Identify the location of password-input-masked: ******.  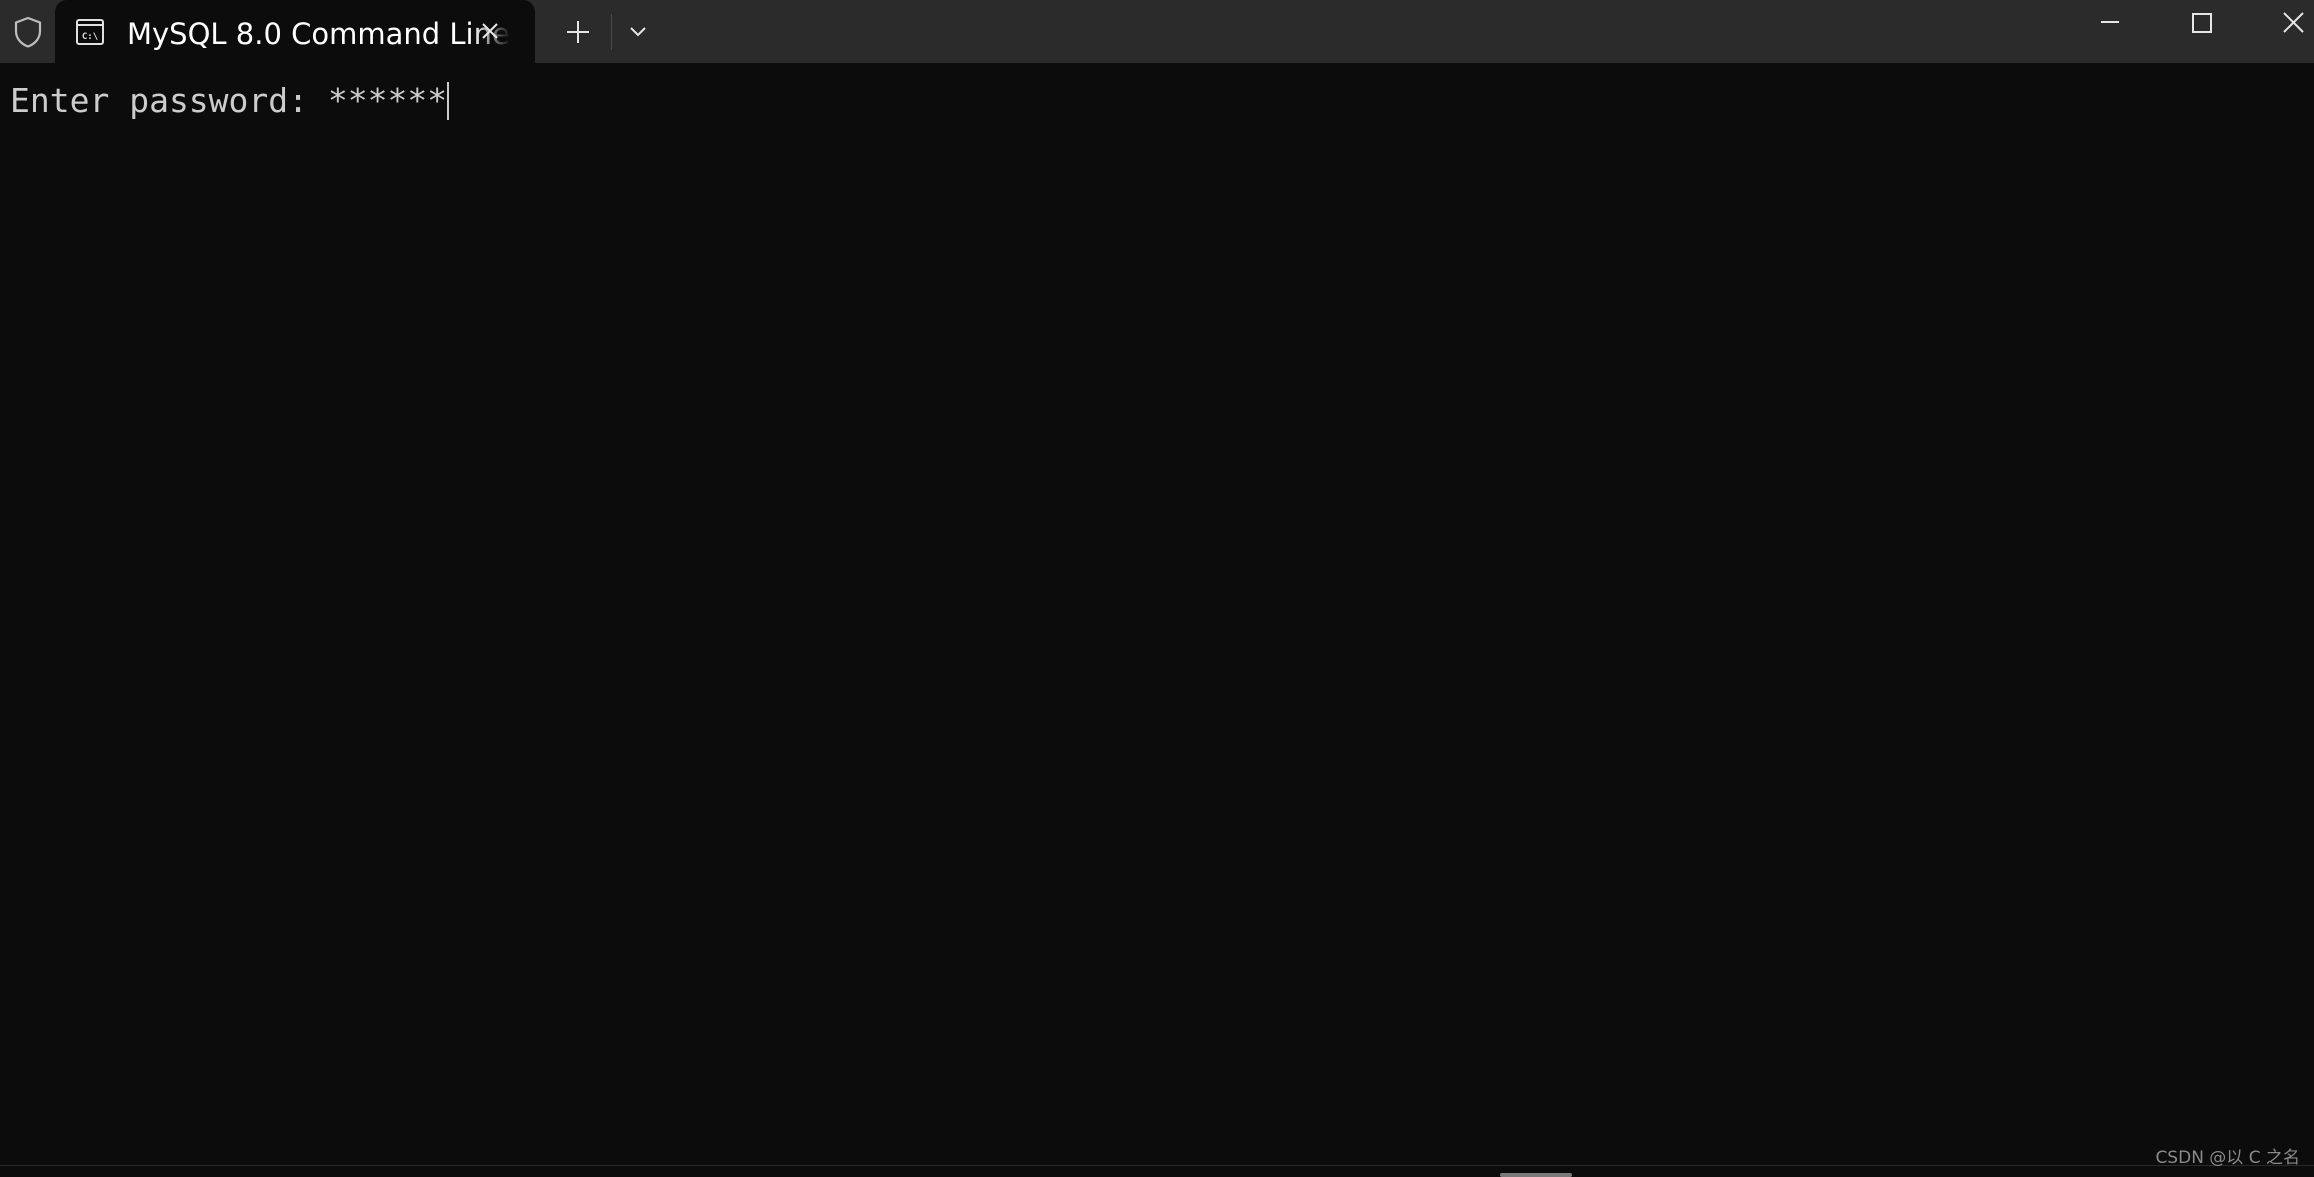
(387, 100).